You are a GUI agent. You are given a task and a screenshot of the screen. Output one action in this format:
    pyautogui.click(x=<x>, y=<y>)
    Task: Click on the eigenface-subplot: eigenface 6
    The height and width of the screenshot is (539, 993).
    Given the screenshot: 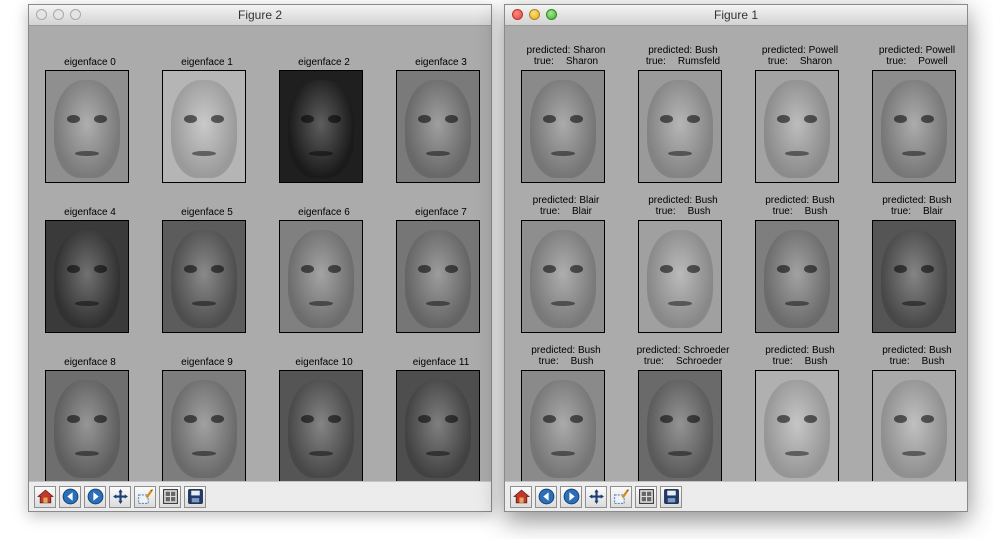 What is the action you would take?
    pyautogui.click(x=324, y=281)
    